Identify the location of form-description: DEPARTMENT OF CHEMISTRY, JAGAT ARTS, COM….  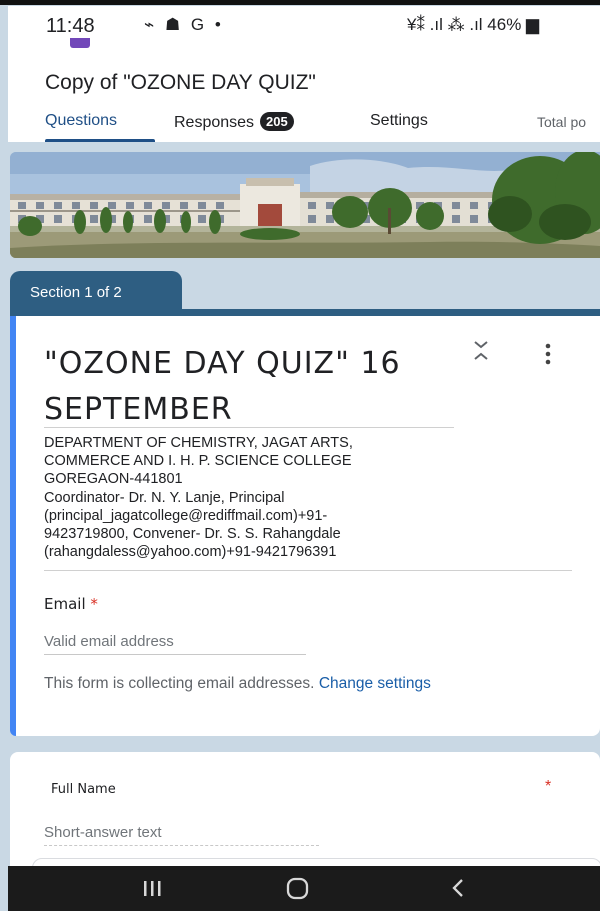
(309, 497).